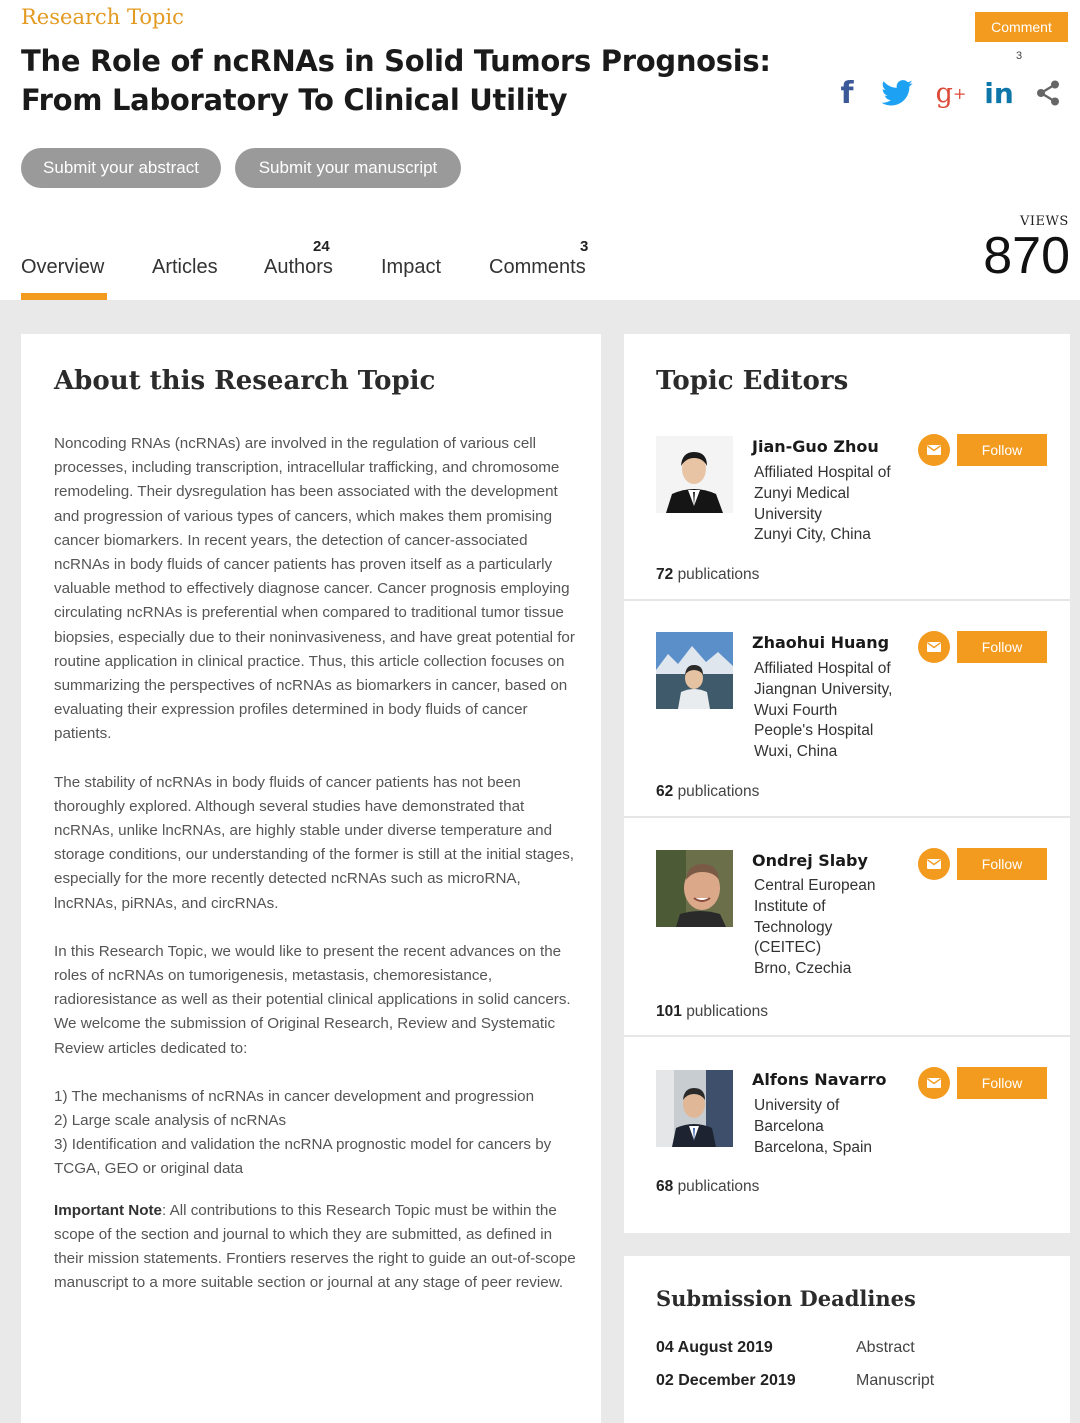  What do you see at coordinates (1026, 256) in the screenshot?
I see `views-count: 870` at bounding box center [1026, 256].